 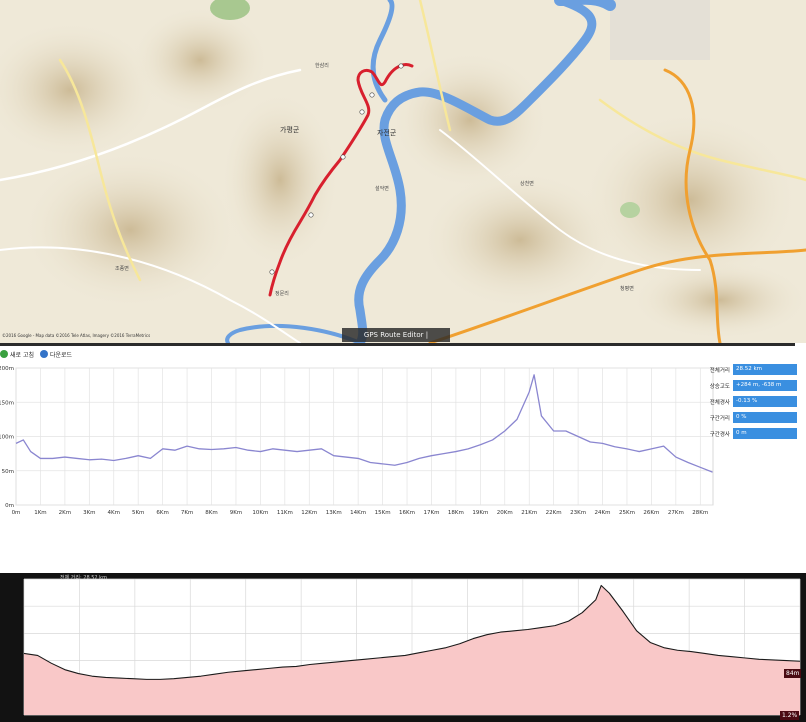 I want to click on map-label-place-b: 한삼리, so click(x=322, y=66).